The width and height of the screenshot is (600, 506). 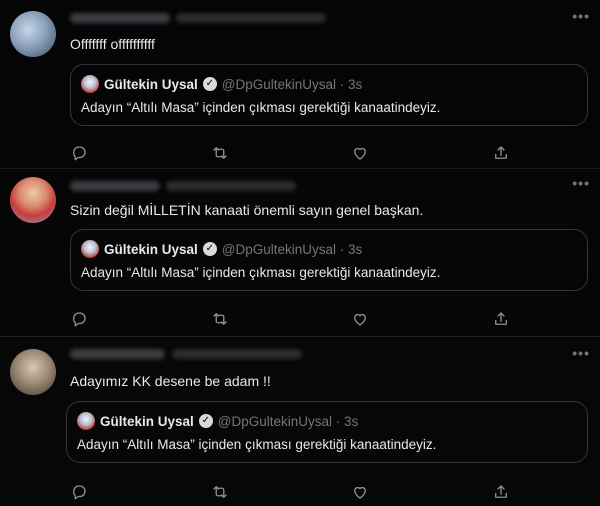 What do you see at coordinates (170, 381) in the screenshot?
I see `tweet-text: Adayımız KK desene be adam !!` at bounding box center [170, 381].